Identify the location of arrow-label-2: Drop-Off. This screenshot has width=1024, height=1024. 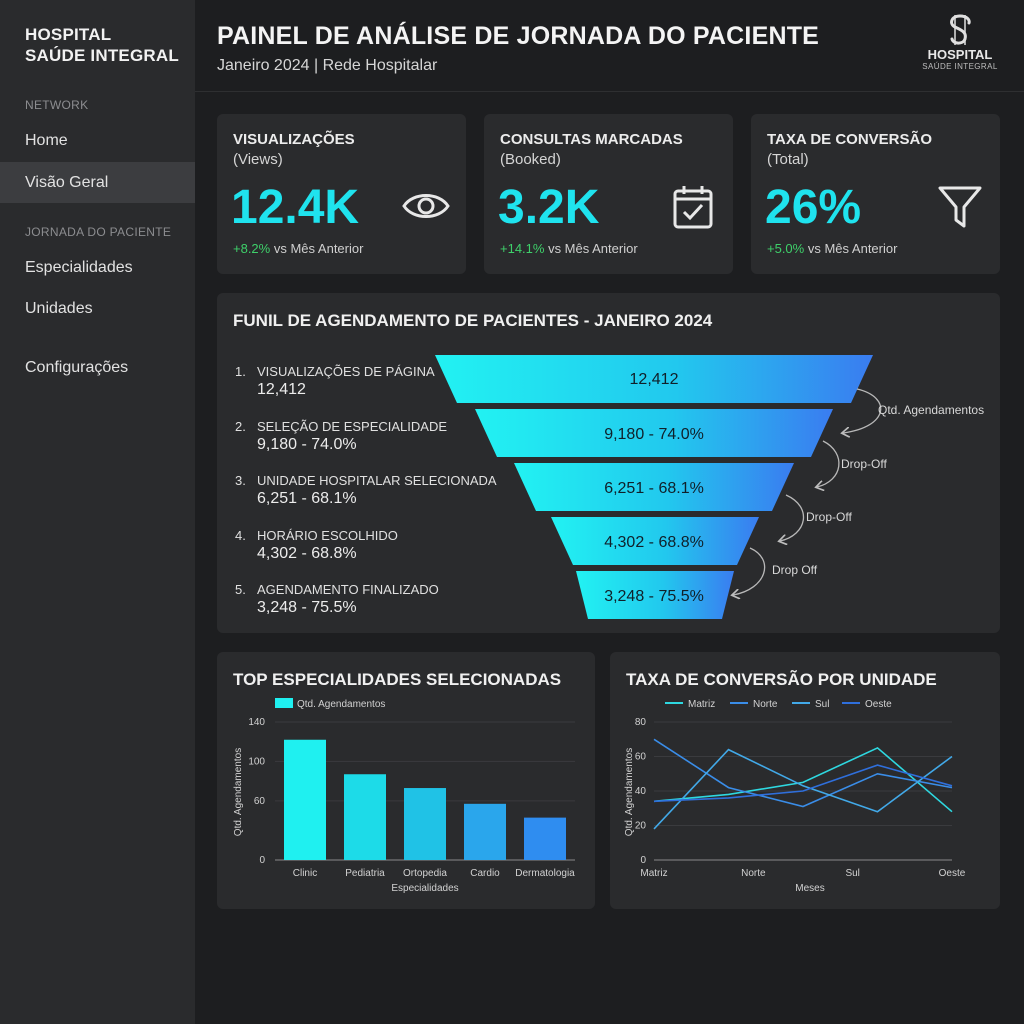
(864, 464).